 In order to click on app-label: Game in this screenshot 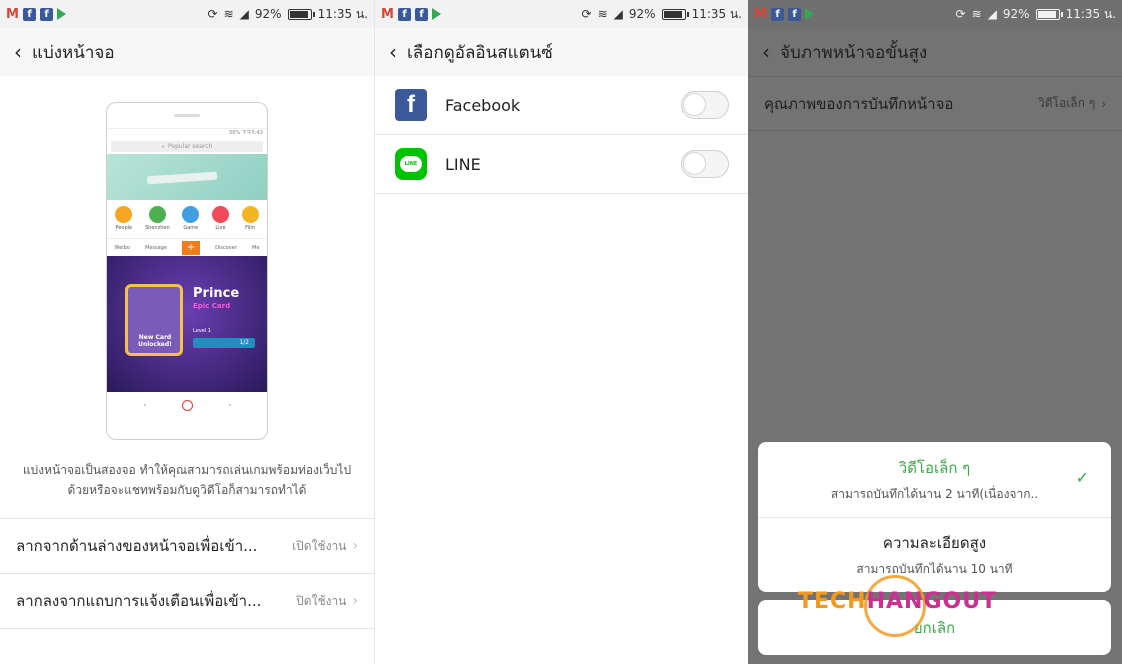, I will do `click(191, 228)`.